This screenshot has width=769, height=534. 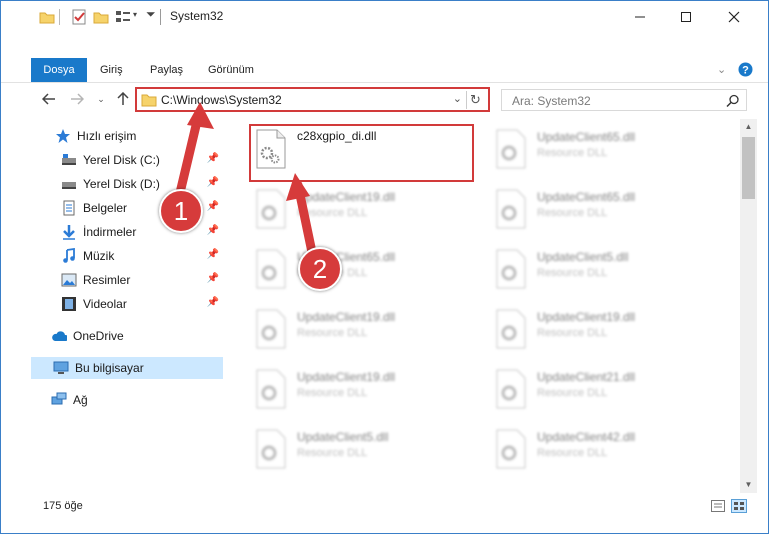 What do you see at coordinates (181, 211) in the screenshot?
I see `callout-badge-1: 1` at bounding box center [181, 211].